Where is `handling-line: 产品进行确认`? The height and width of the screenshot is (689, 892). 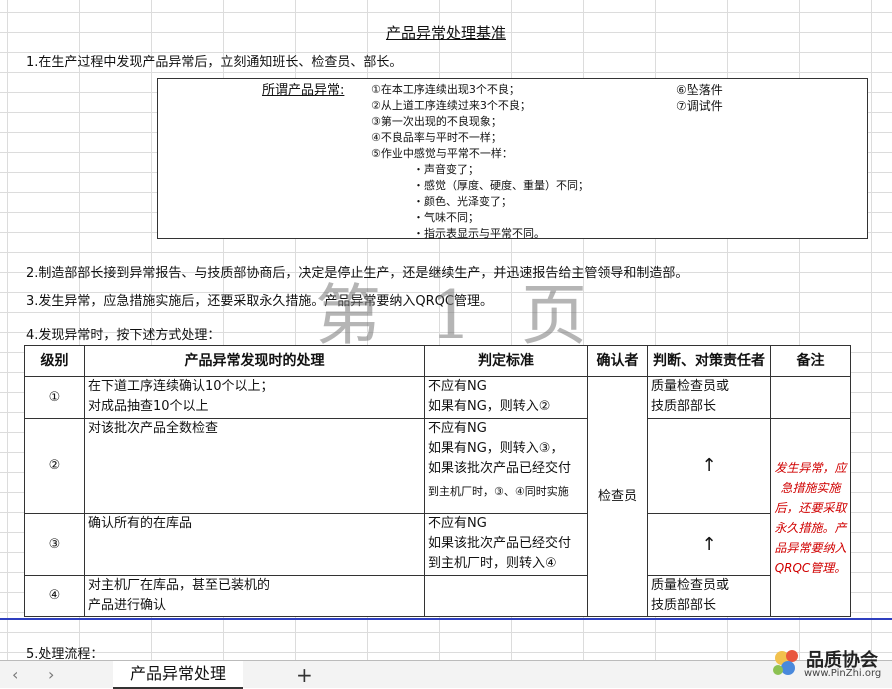
handling-line: 产品进行确认 is located at coordinates (127, 605).